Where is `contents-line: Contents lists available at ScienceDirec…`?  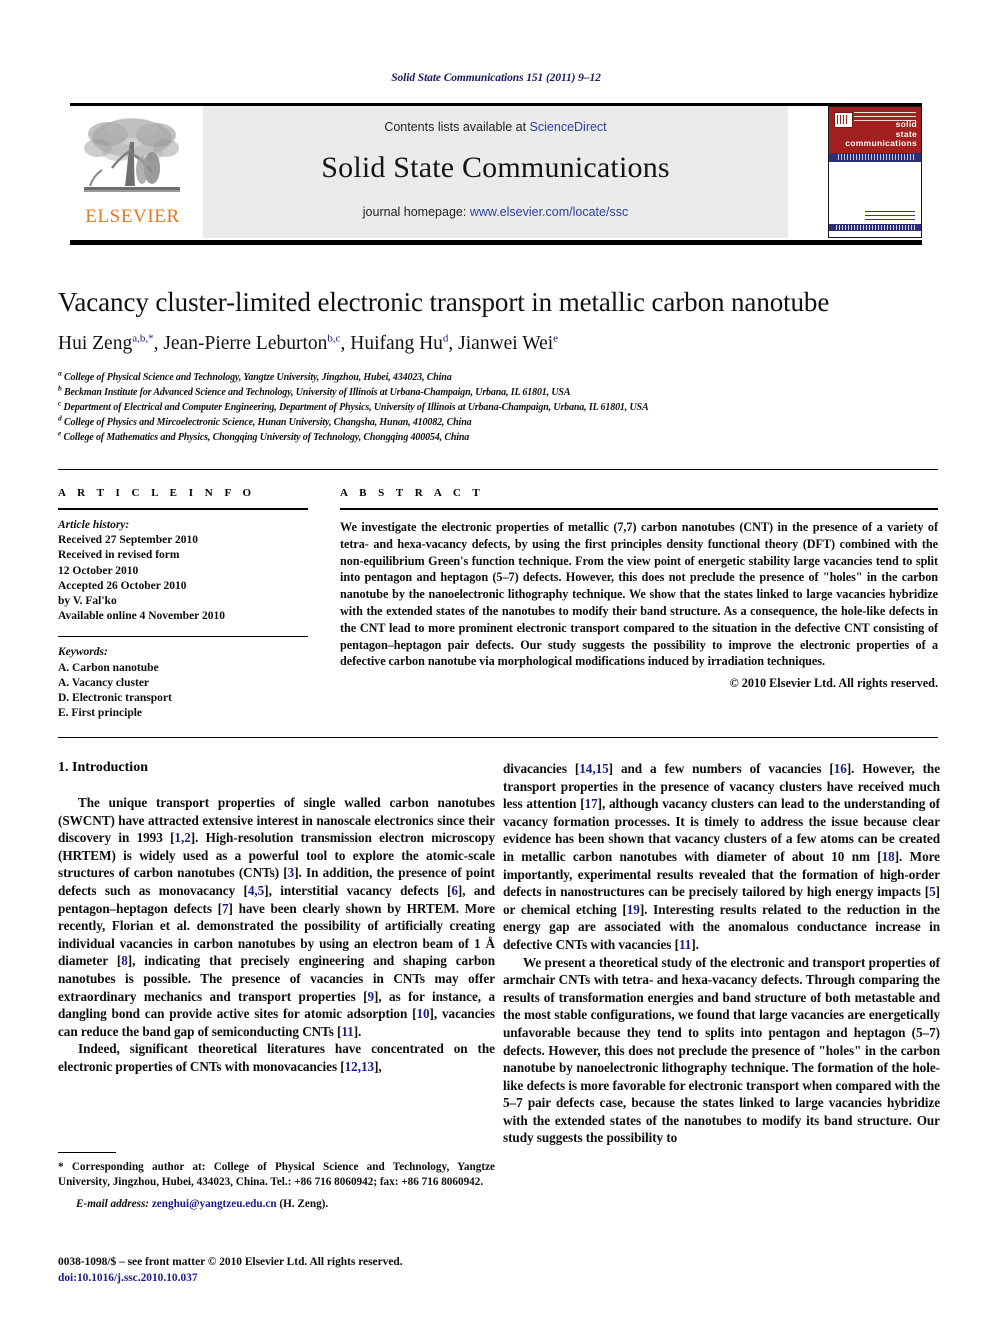
contents-line: Contents lists available at ScienceDirec… is located at coordinates (495, 127).